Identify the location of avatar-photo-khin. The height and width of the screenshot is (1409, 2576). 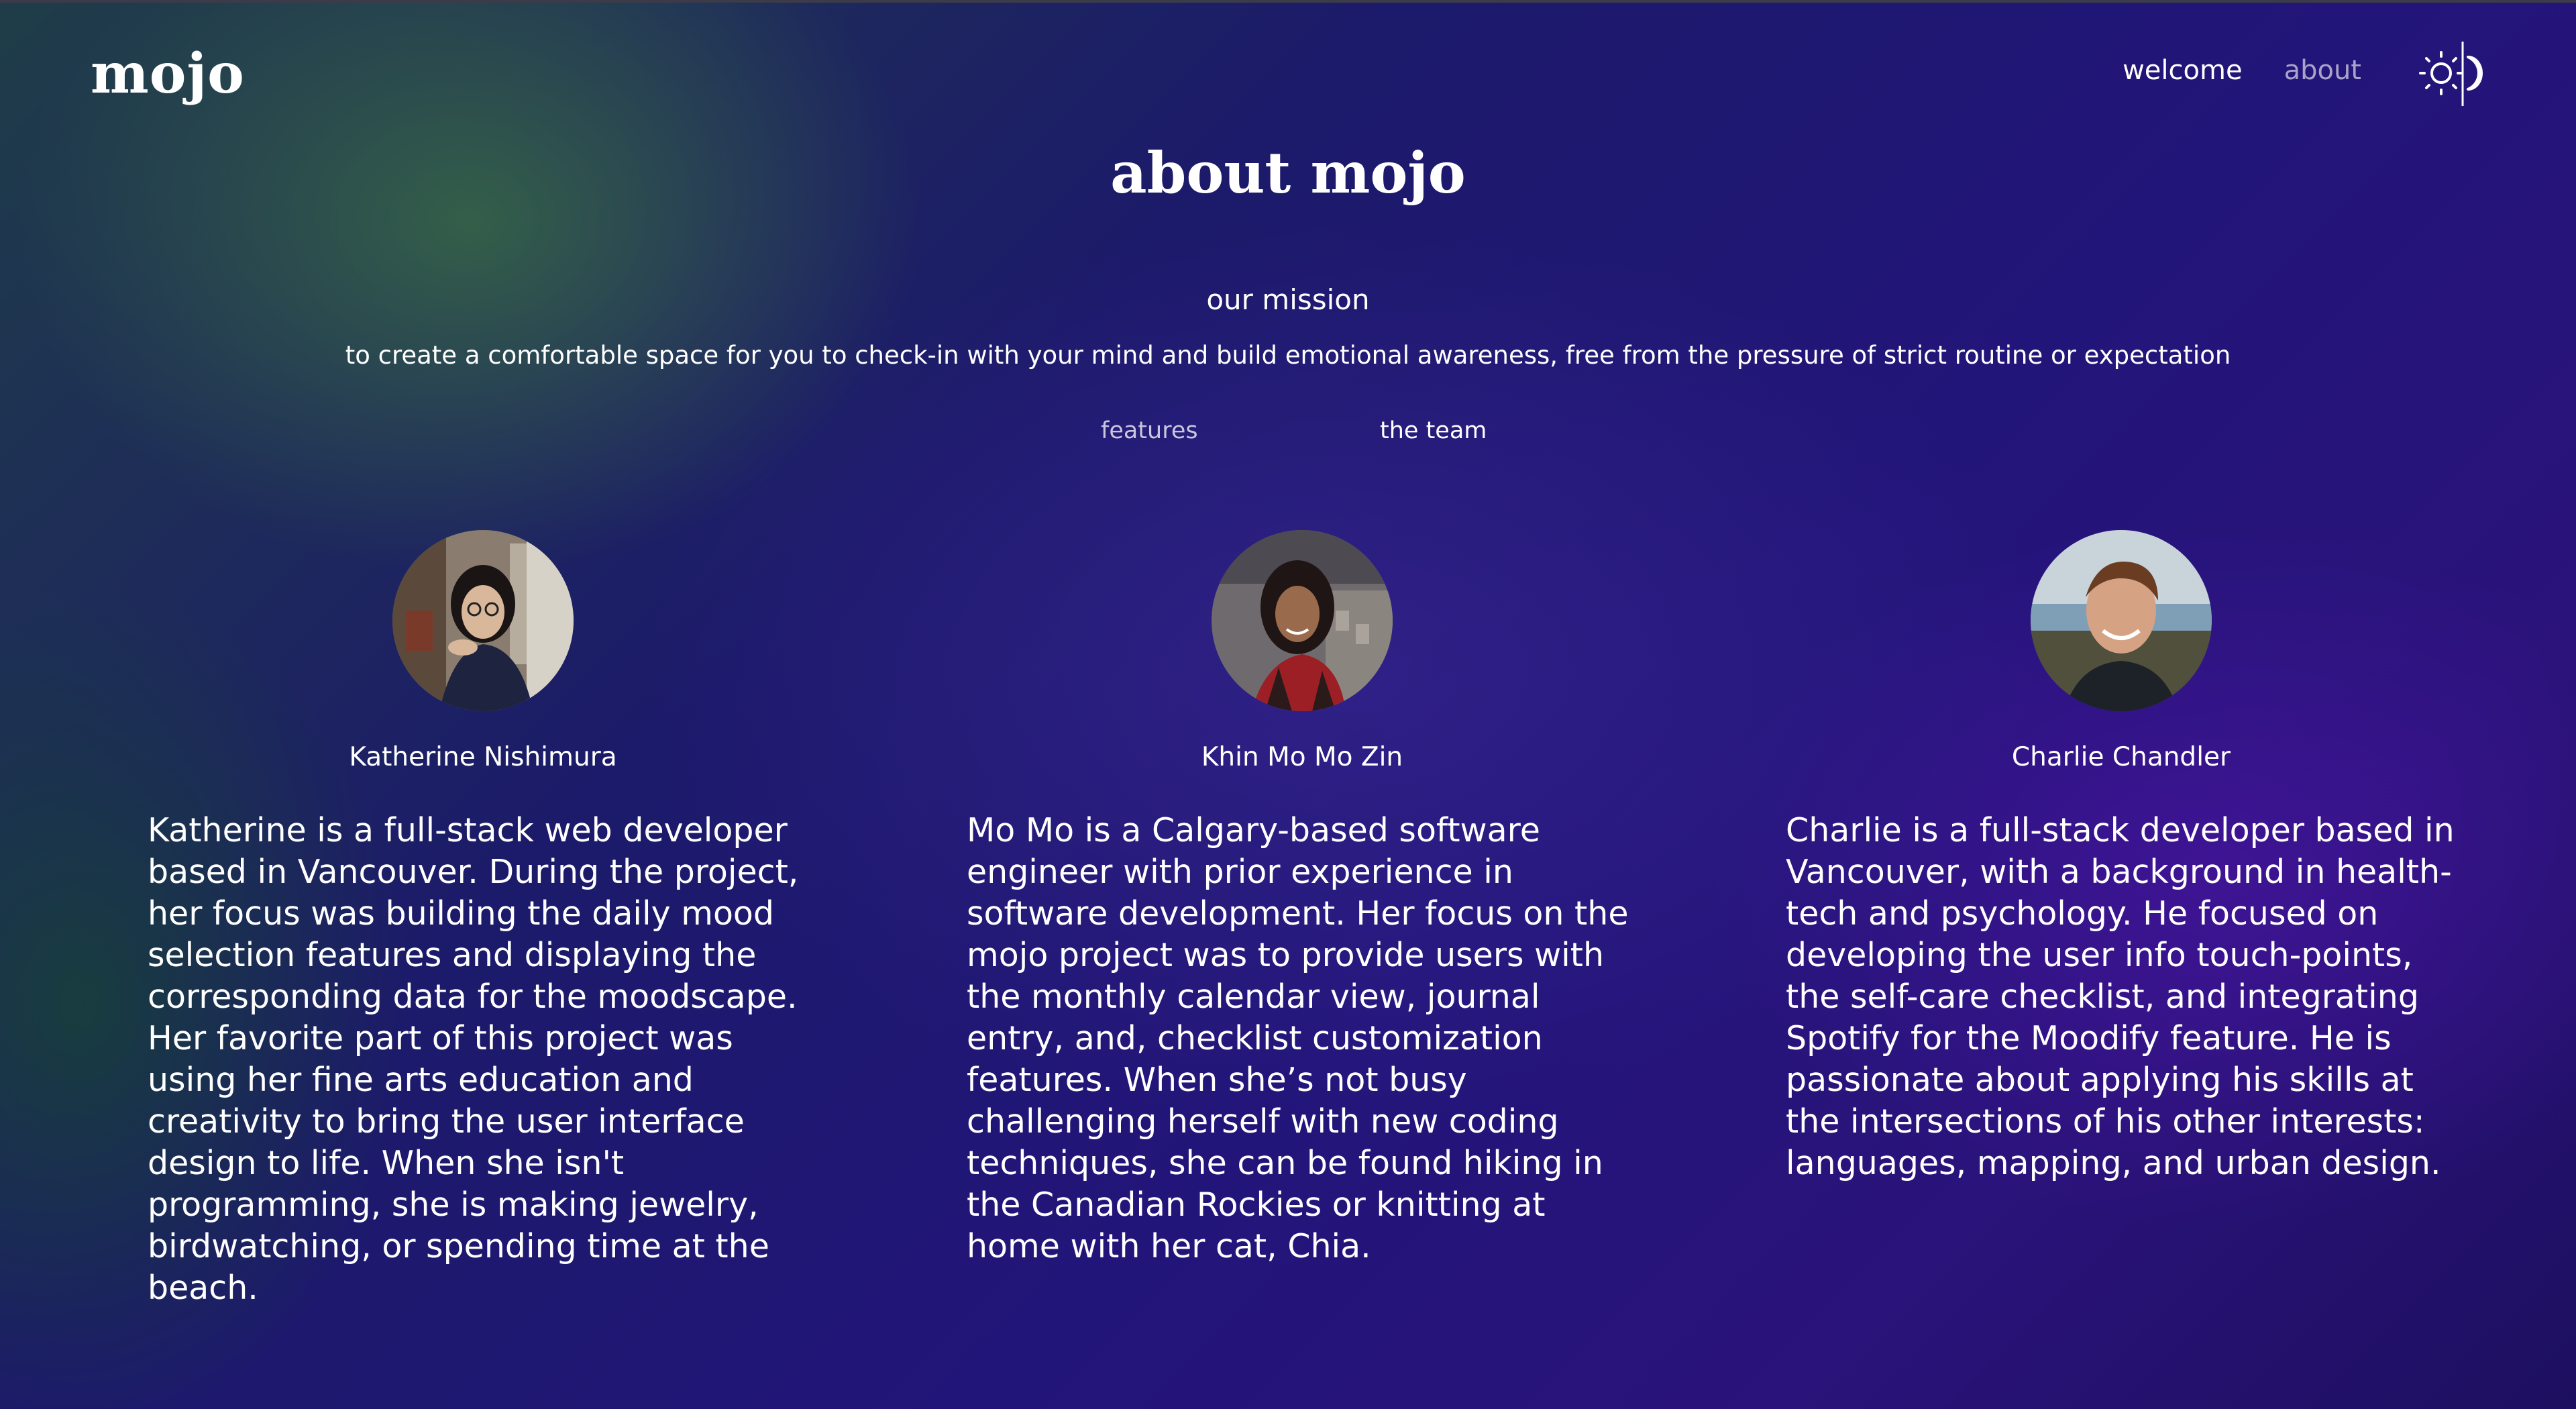
(1302, 620).